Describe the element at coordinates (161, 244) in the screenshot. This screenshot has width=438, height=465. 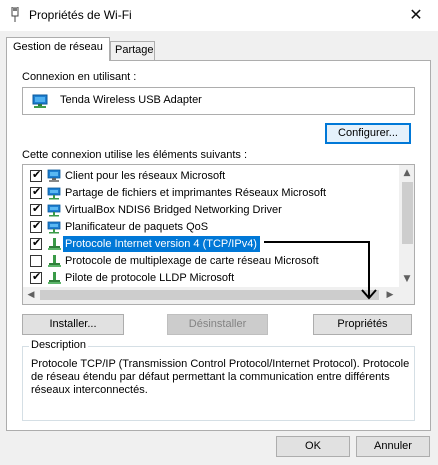
I see `list-item-label: Protocole Internet version 4 (TCP/IPv4)` at that location.